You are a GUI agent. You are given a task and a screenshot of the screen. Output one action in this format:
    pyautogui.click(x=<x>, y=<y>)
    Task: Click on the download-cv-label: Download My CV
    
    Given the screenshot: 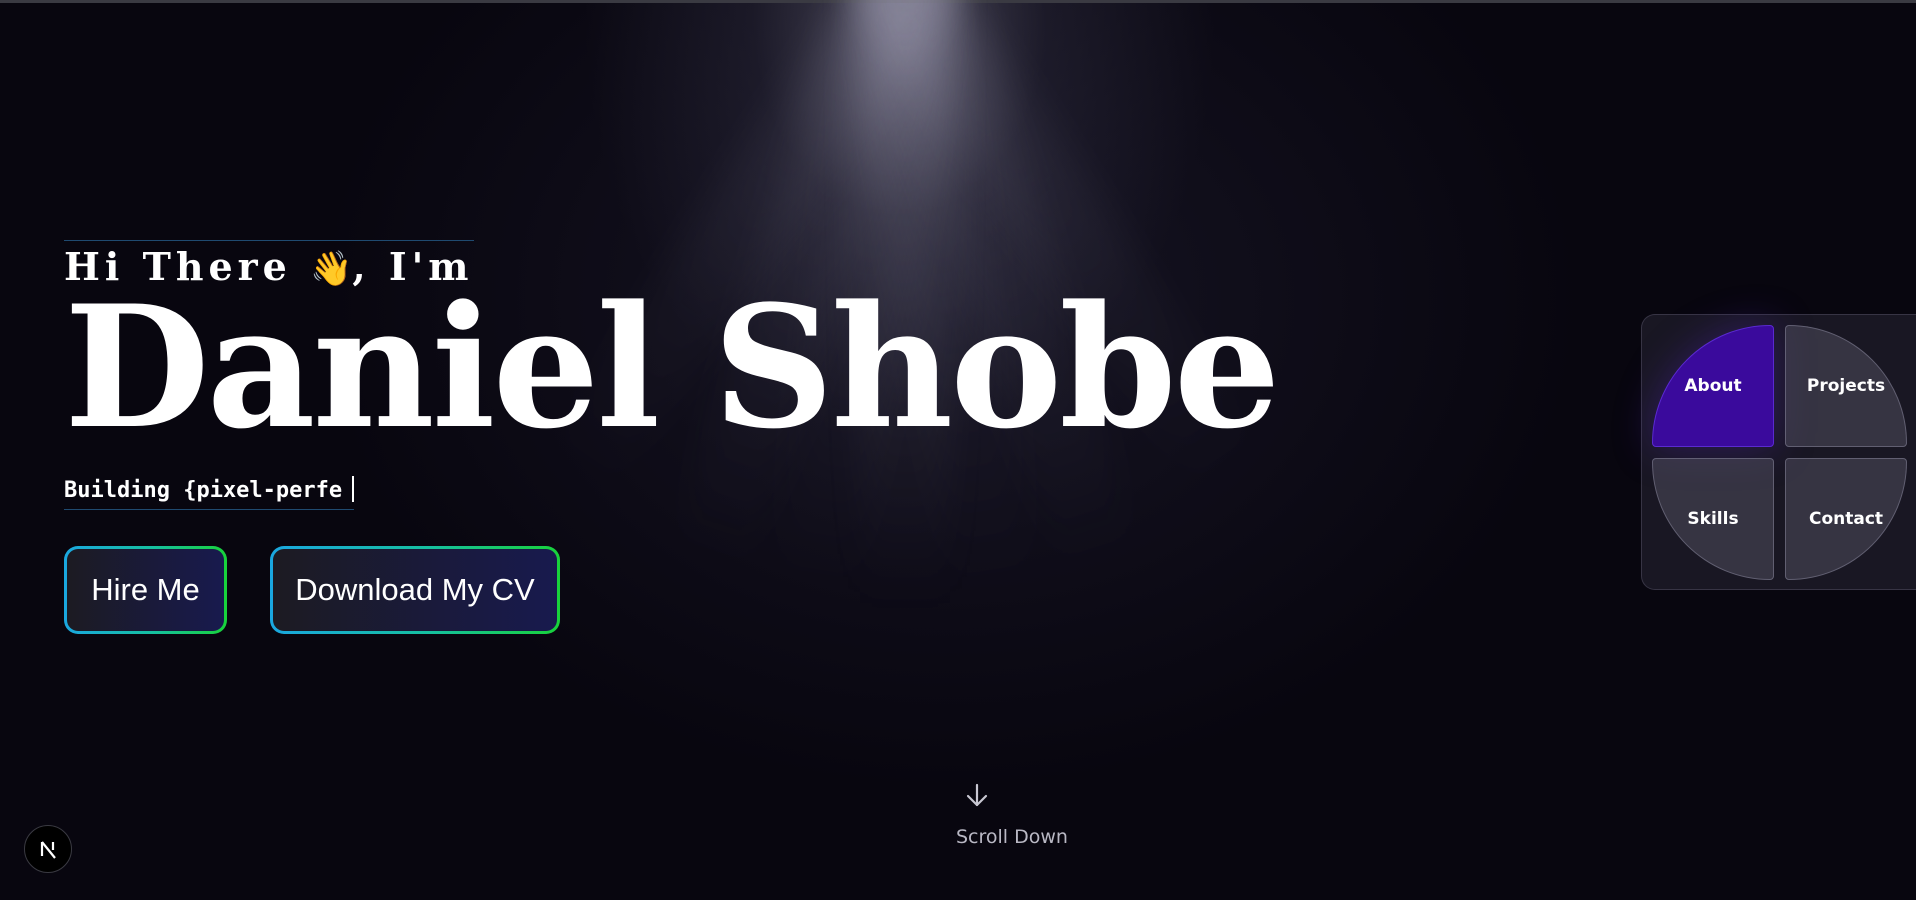 What is the action you would take?
    pyautogui.click(x=415, y=590)
    